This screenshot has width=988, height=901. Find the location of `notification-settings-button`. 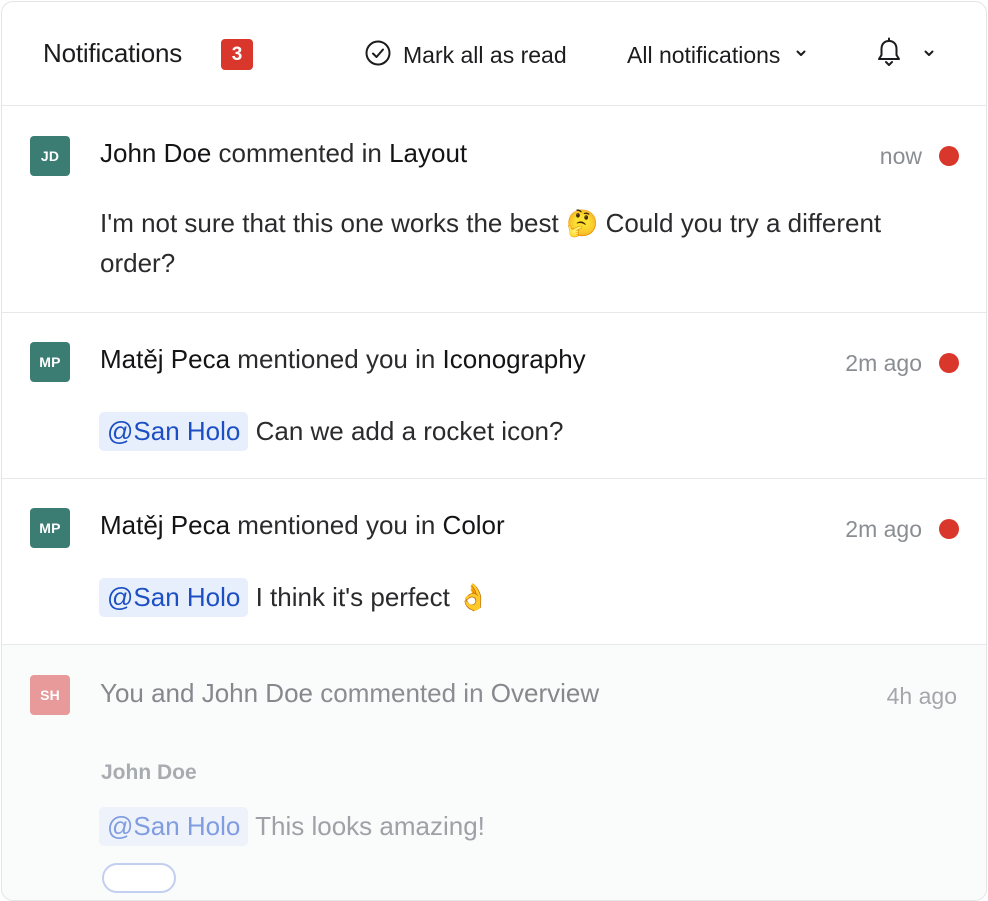

notification-settings-button is located at coordinates (905, 55).